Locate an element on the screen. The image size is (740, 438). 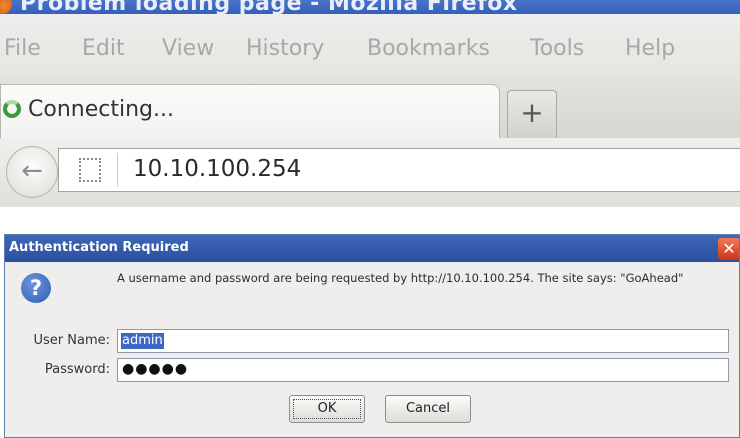
username-label: User Name: is located at coordinates (72, 340).